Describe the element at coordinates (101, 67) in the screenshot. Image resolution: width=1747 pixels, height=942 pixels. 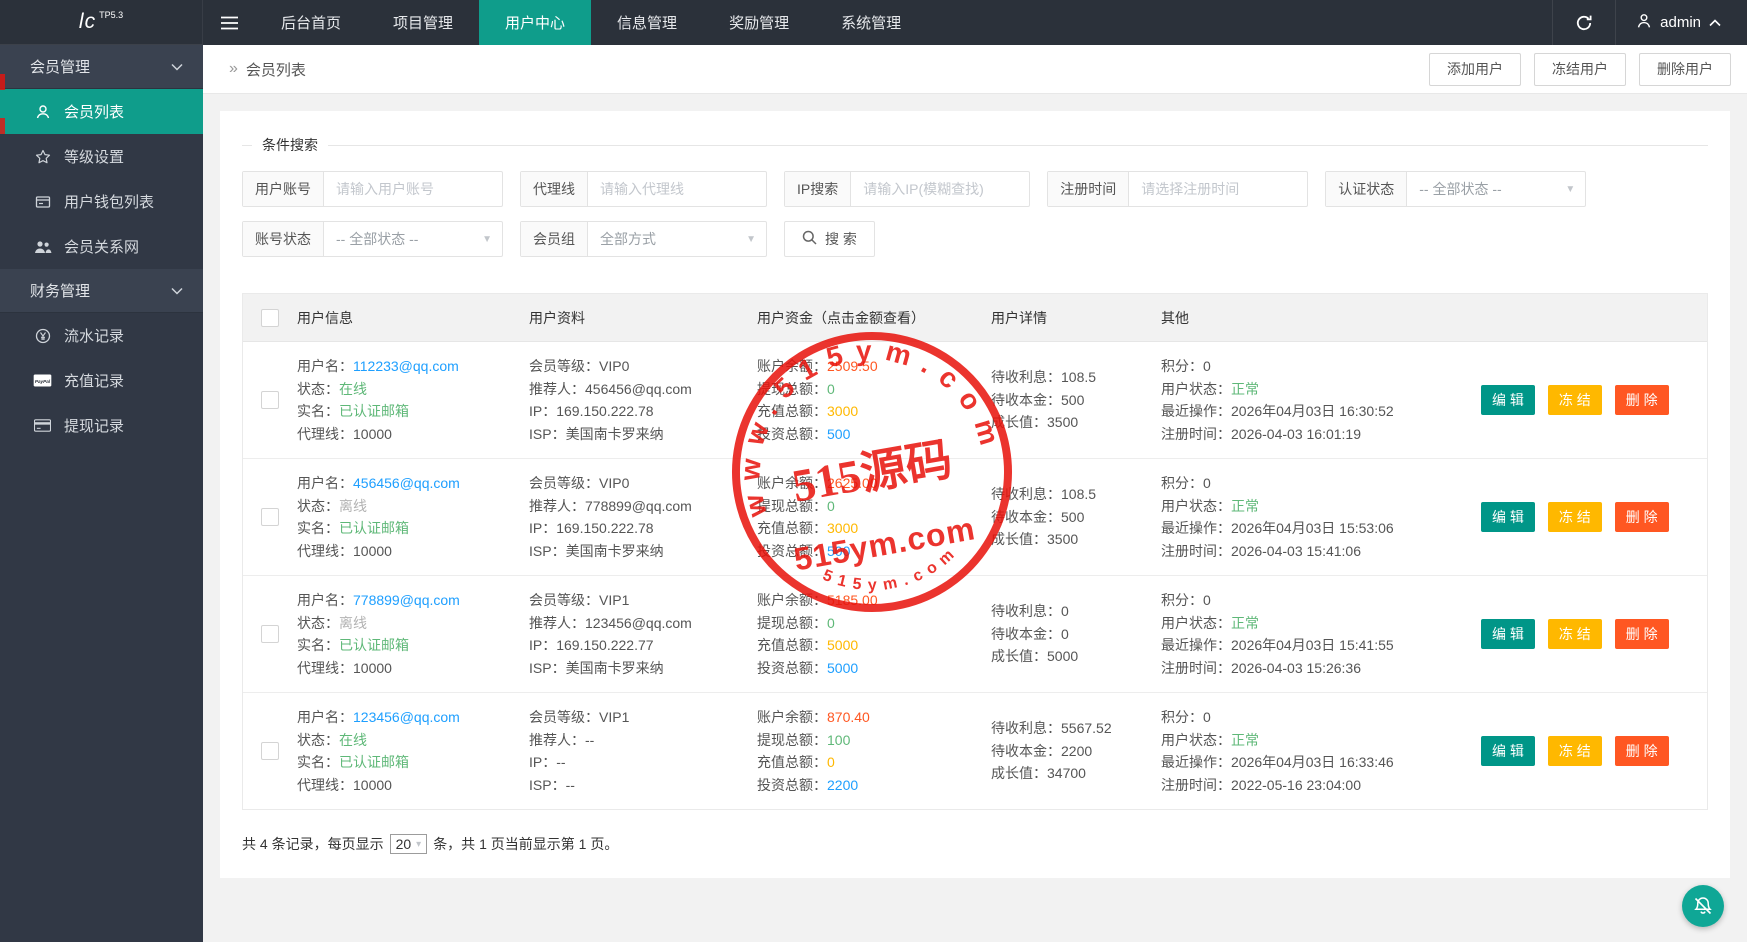
I see `sidebar-group-header: 会员管理` at that location.